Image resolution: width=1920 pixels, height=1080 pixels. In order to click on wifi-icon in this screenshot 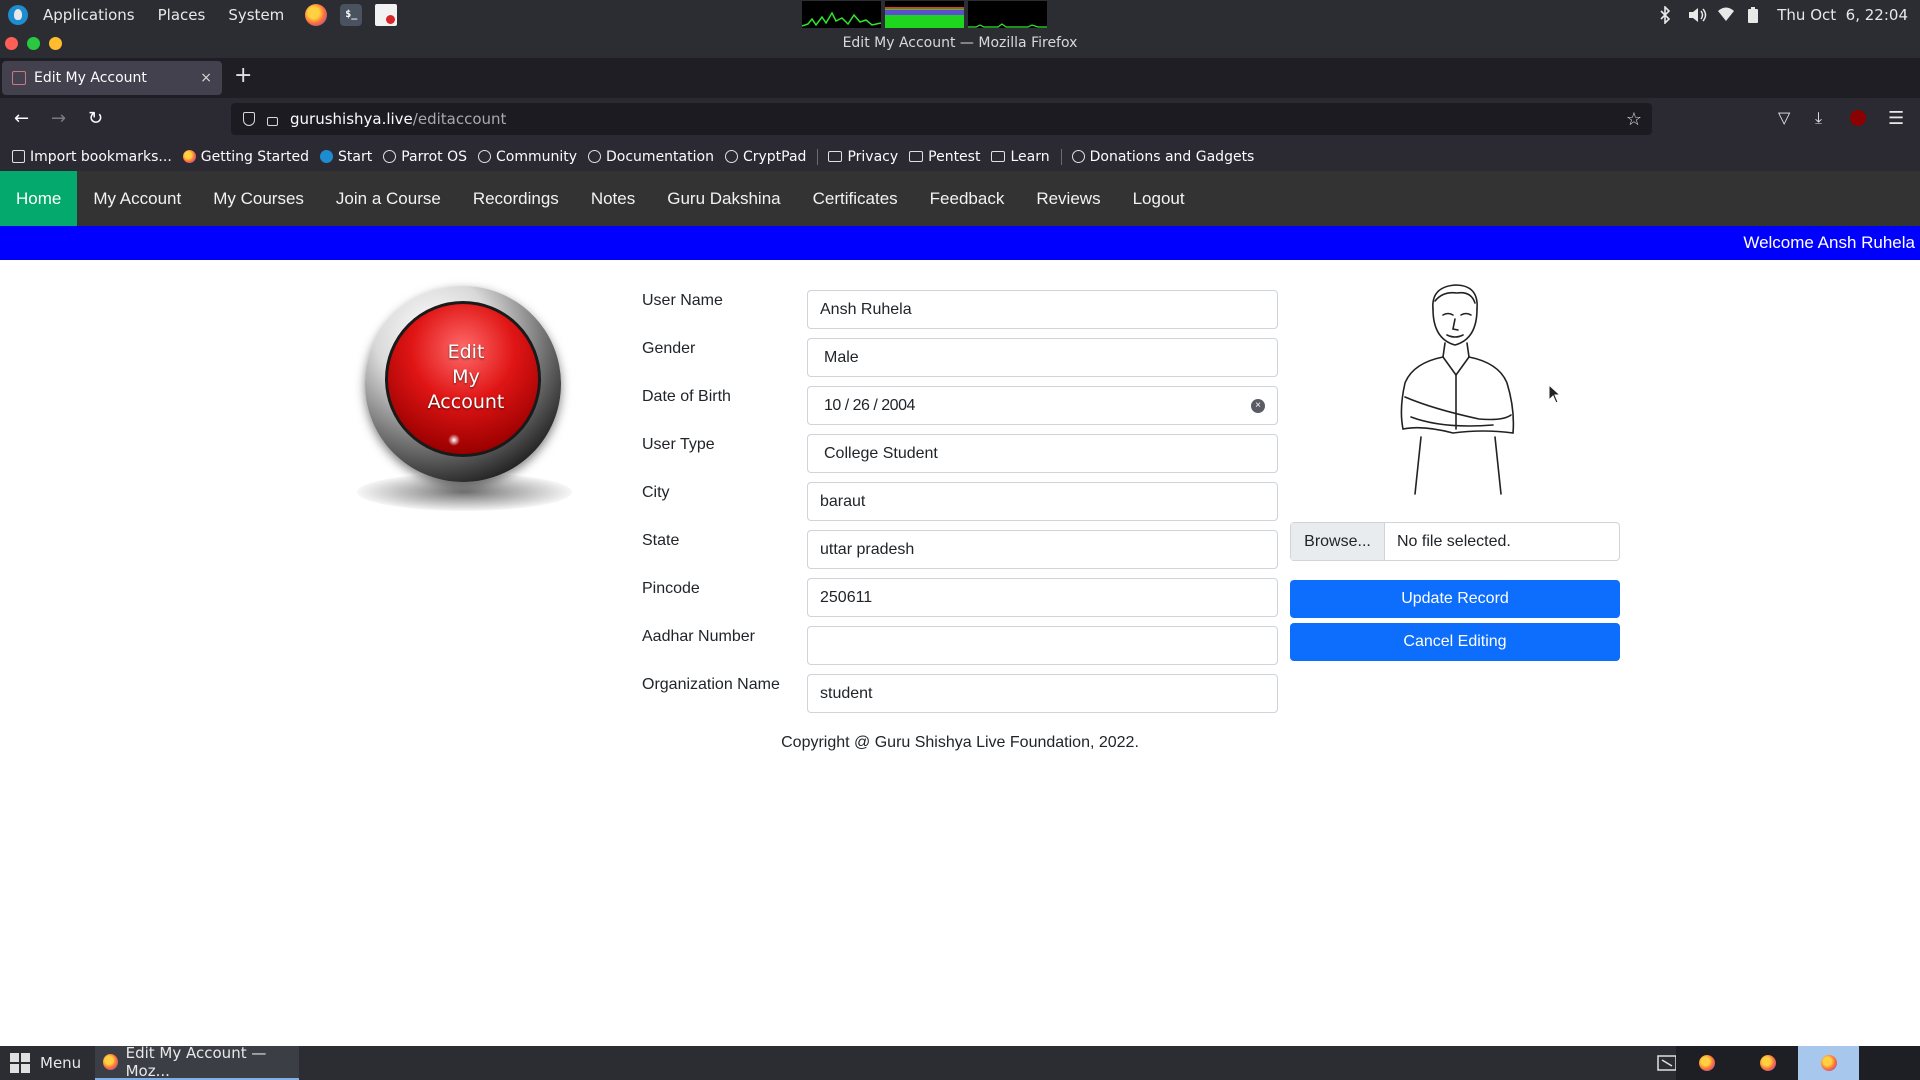, I will do `click(1726, 15)`.